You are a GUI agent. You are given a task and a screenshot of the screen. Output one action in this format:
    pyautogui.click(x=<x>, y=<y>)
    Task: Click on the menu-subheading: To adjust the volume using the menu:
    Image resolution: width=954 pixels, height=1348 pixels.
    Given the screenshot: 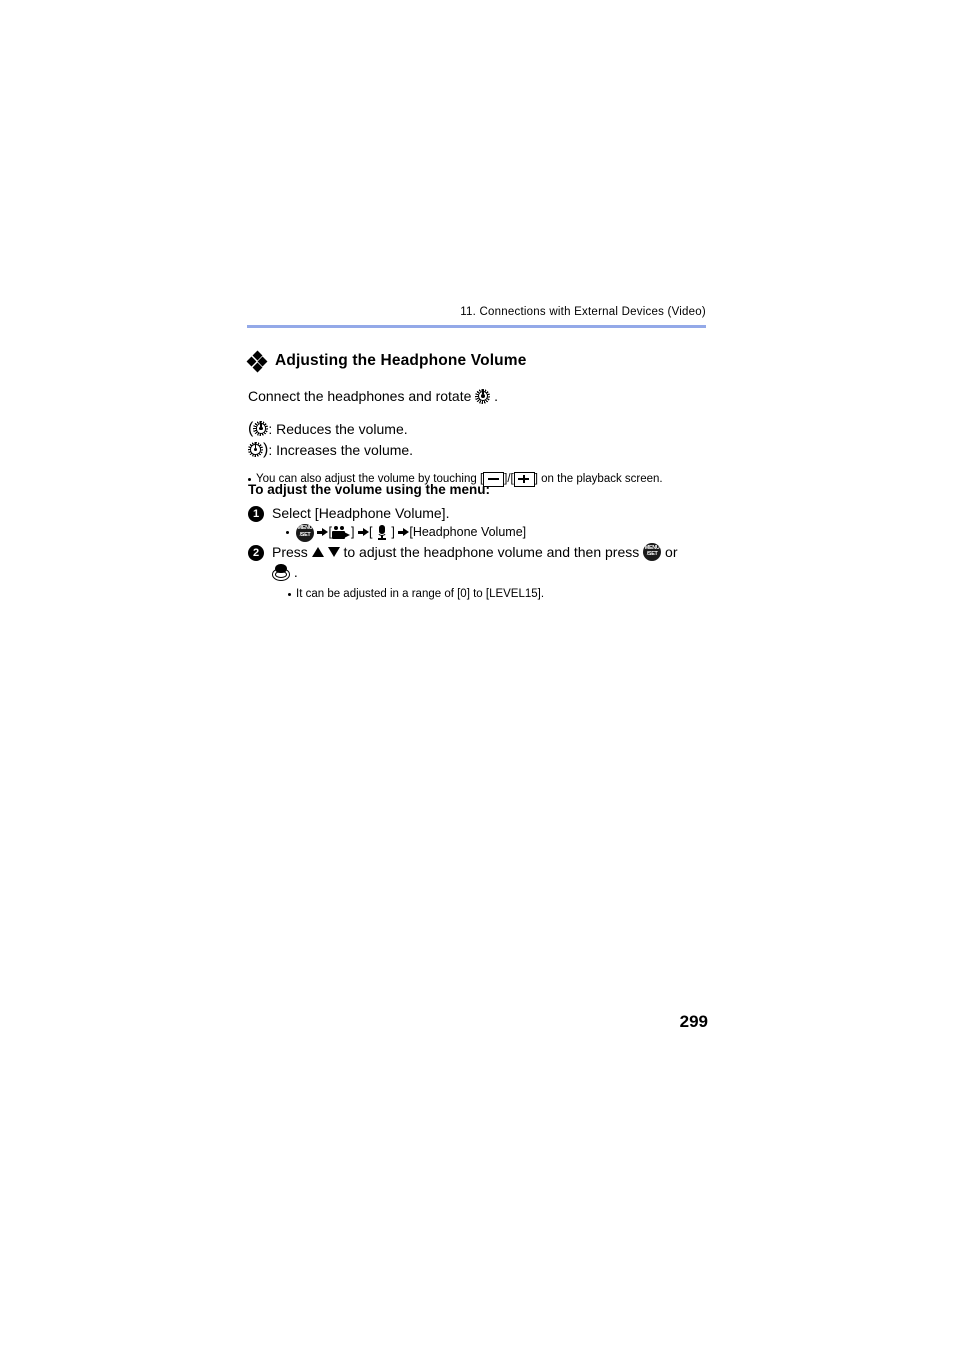 What is the action you would take?
    pyautogui.click(x=369, y=489)
    